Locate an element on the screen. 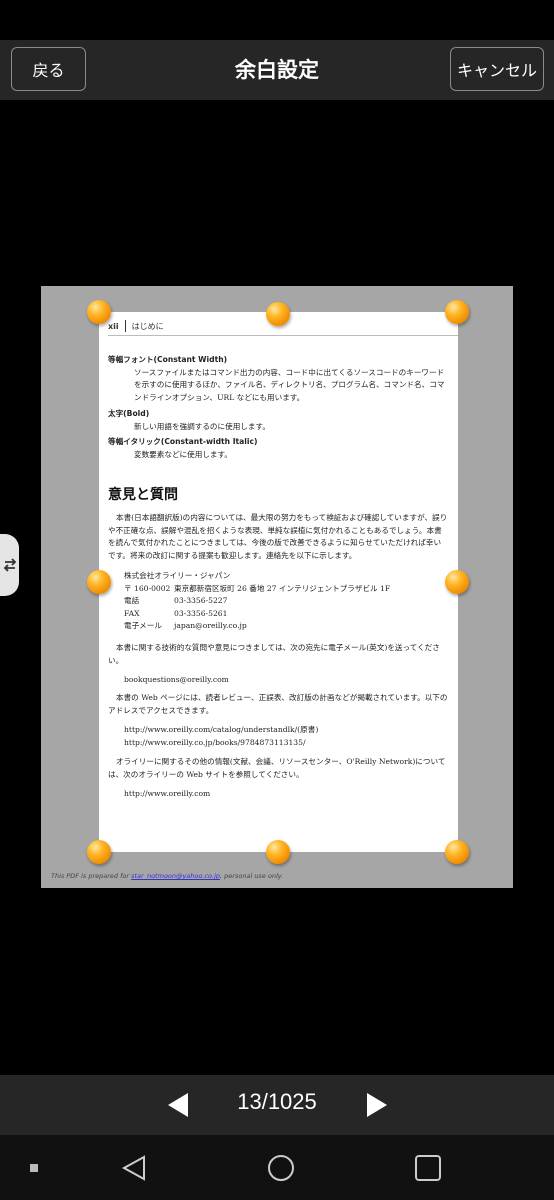 The height and width of the screenshot is (1200, 554). entry-bold: 太字(Bold) 新しい用語を強調するのに使用します。 is located at coordinates (189, 420).